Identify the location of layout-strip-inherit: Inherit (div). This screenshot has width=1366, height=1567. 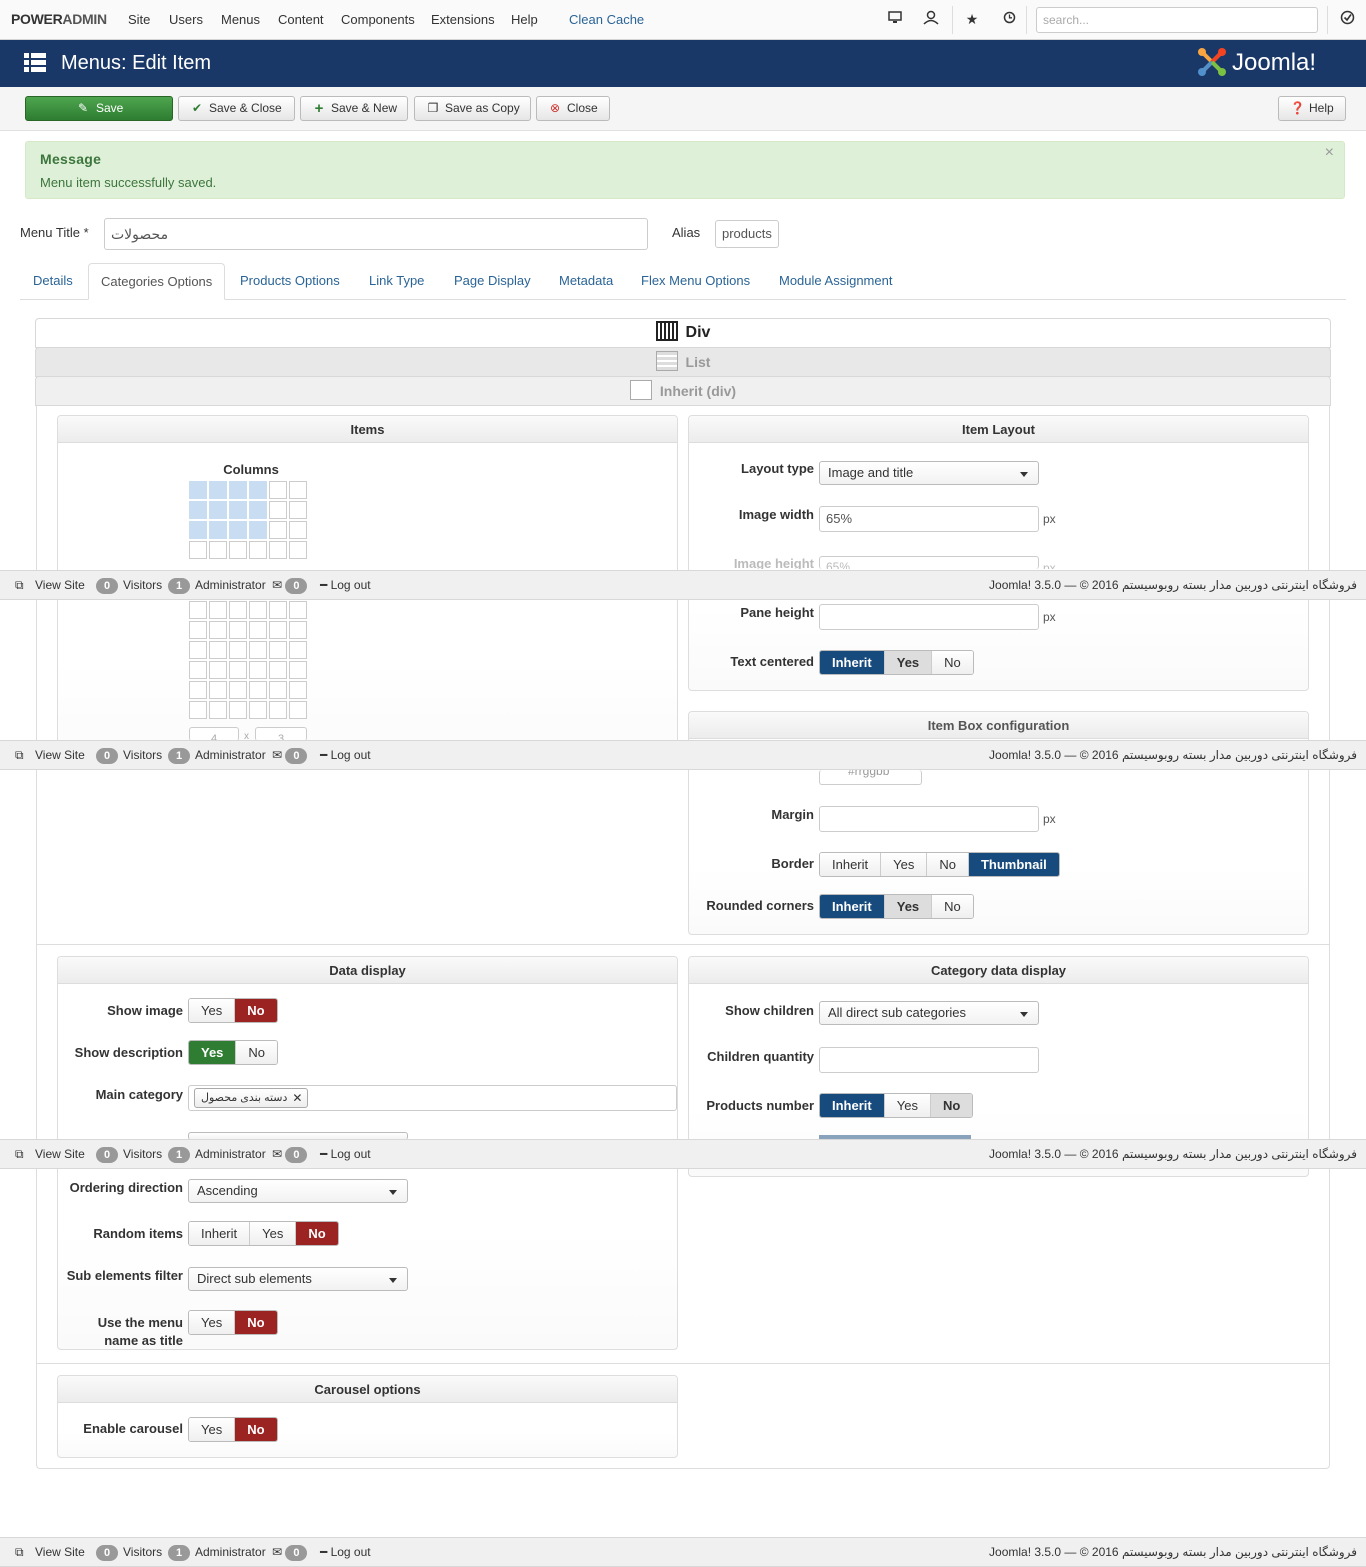
(683, 391).